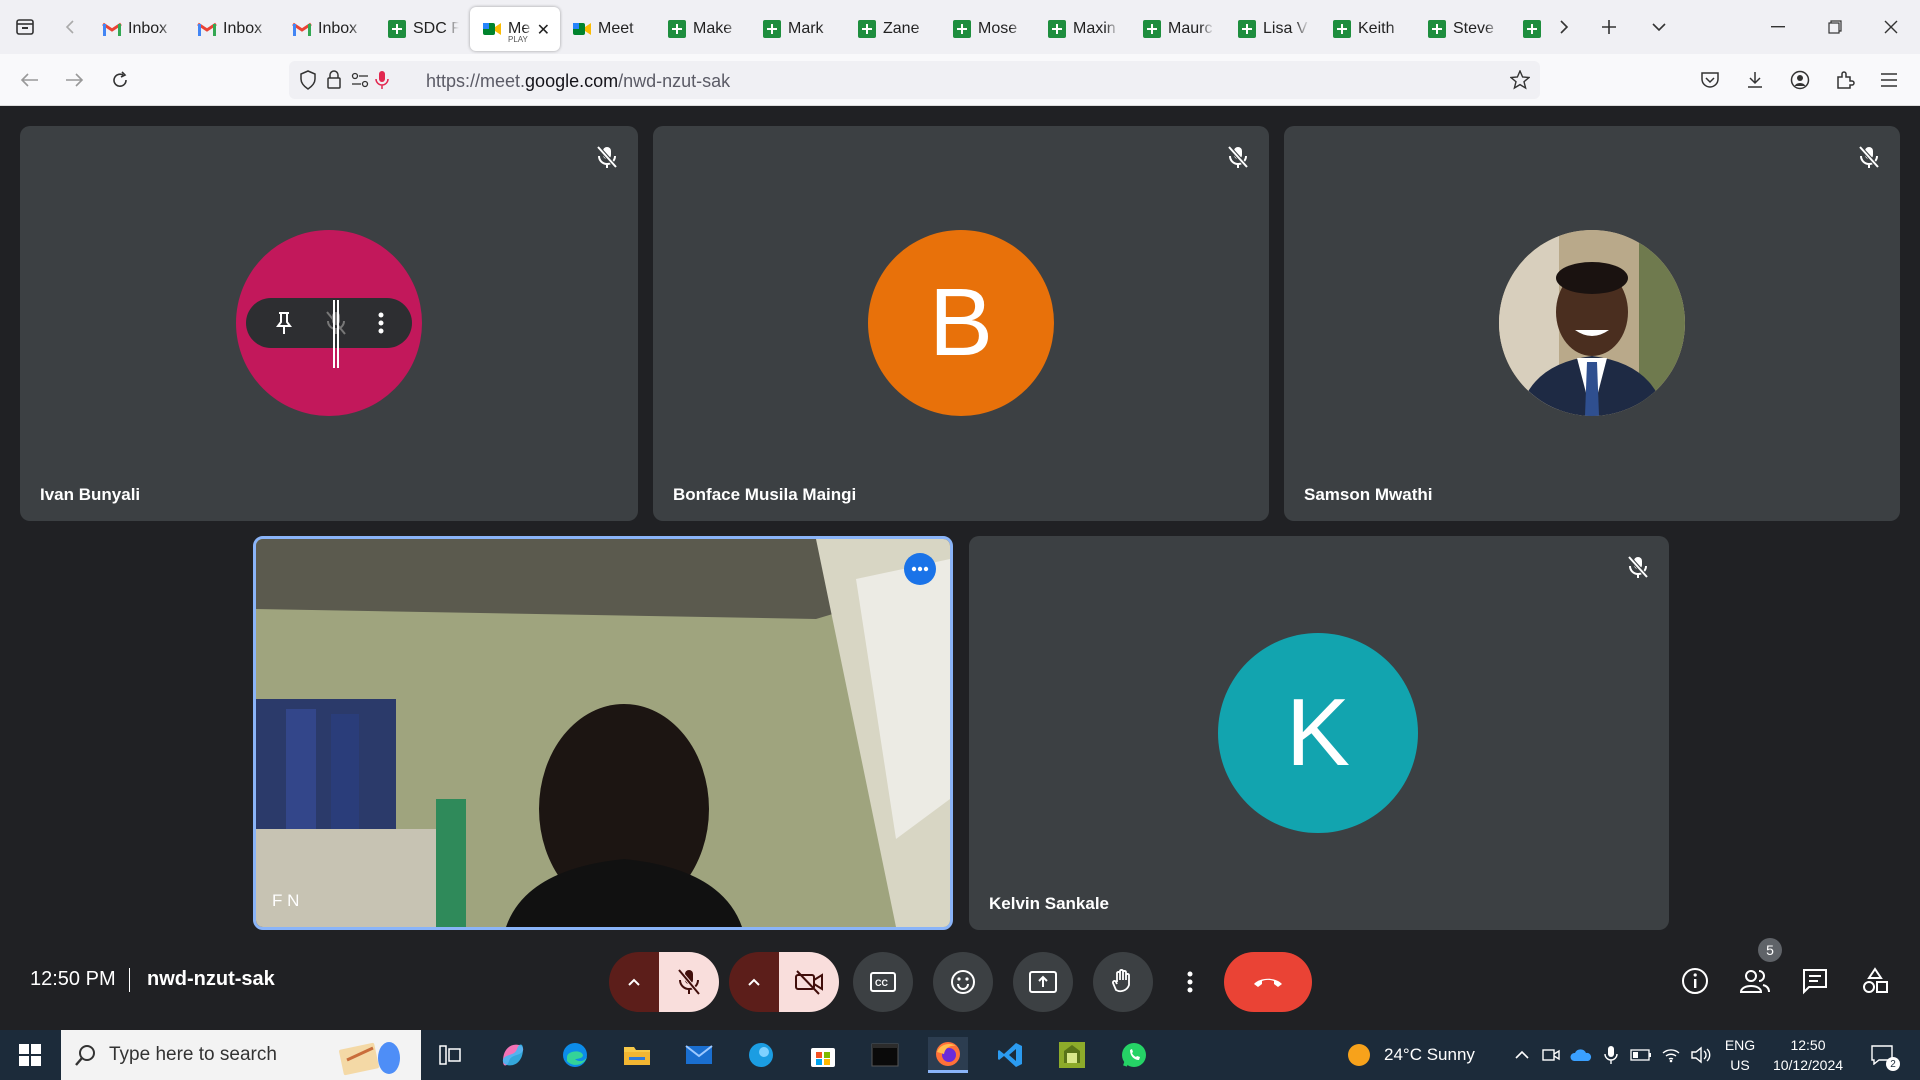  Describe the element at coordinates (885, 1055) in the screenshot. I see `terminal-icon` at that location.